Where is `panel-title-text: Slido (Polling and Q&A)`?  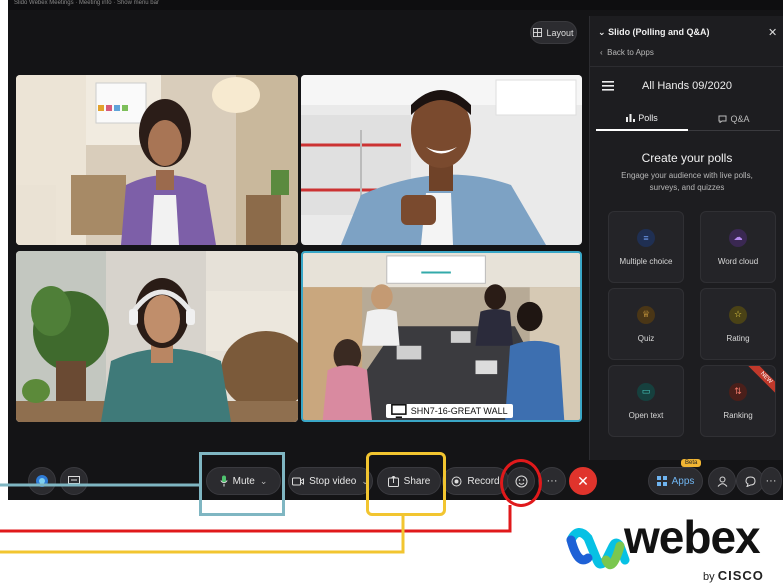
panel-title-text: Slido (Polling and Q&A) is located at coordinates (659, 32).